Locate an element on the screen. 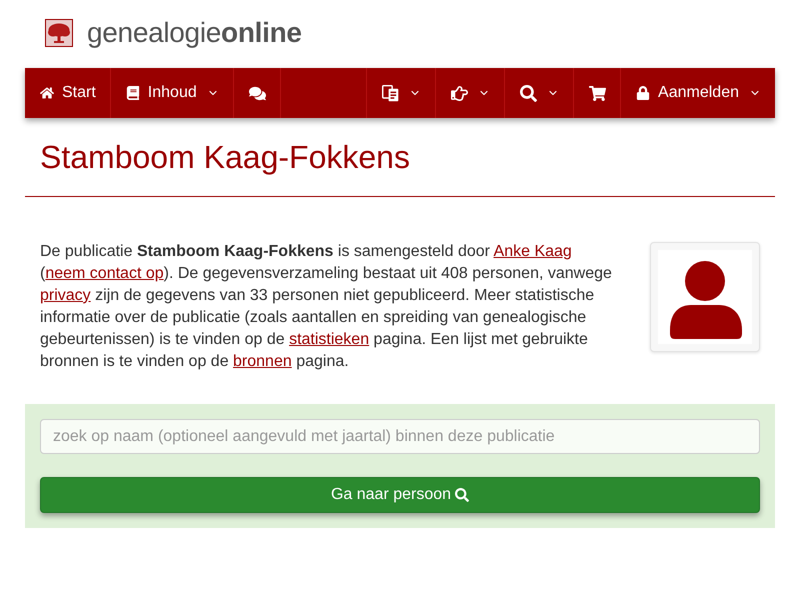 The image size is (800, 600). chat-bubbles-icon is located at coordinates (257, 93).